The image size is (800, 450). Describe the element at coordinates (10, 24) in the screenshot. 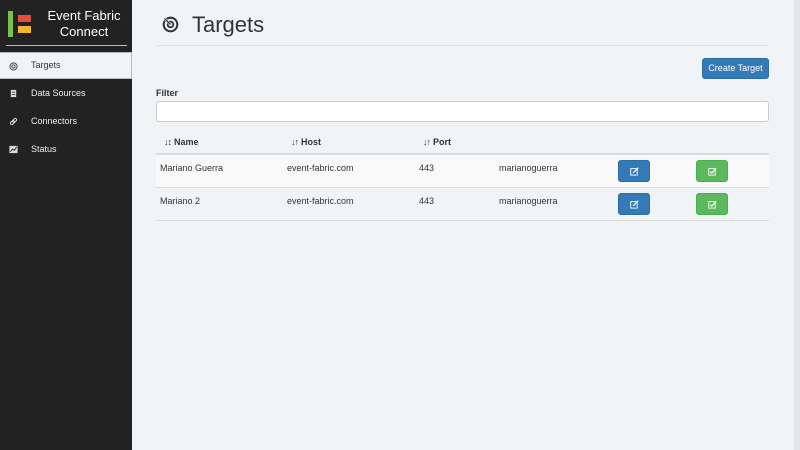

I see `logo-bar-green` at that location.